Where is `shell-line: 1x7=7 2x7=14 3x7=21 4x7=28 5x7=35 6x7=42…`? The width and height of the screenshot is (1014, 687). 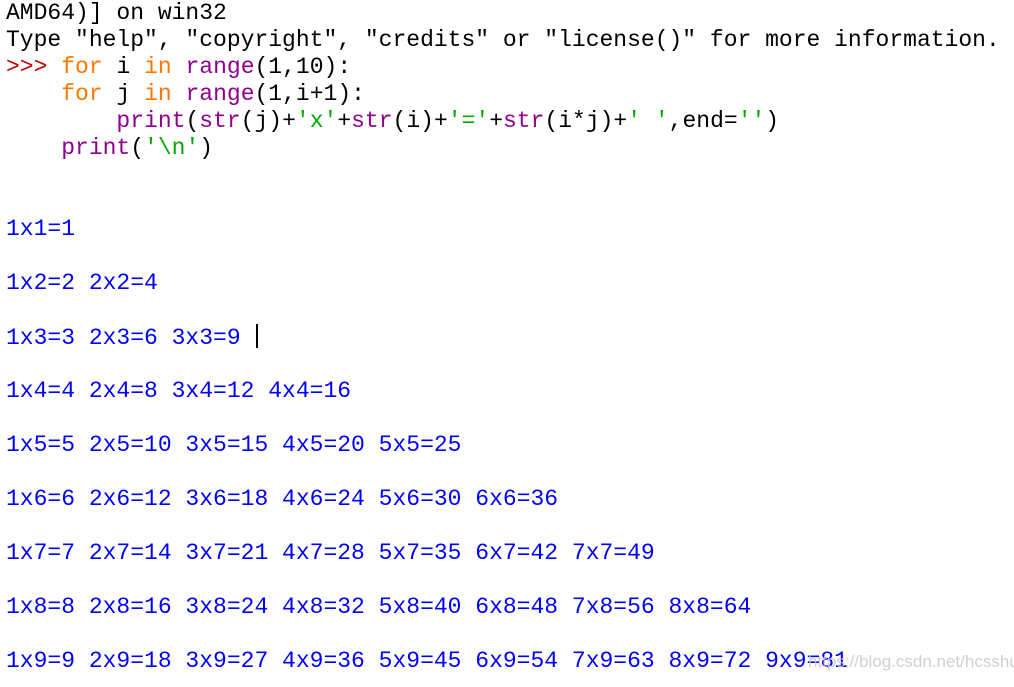
shell-line: 1x7=7 2x7=14 3x7=21 4x7=28 5x7=35 6x7=42… is located at coordinates (503, 553).